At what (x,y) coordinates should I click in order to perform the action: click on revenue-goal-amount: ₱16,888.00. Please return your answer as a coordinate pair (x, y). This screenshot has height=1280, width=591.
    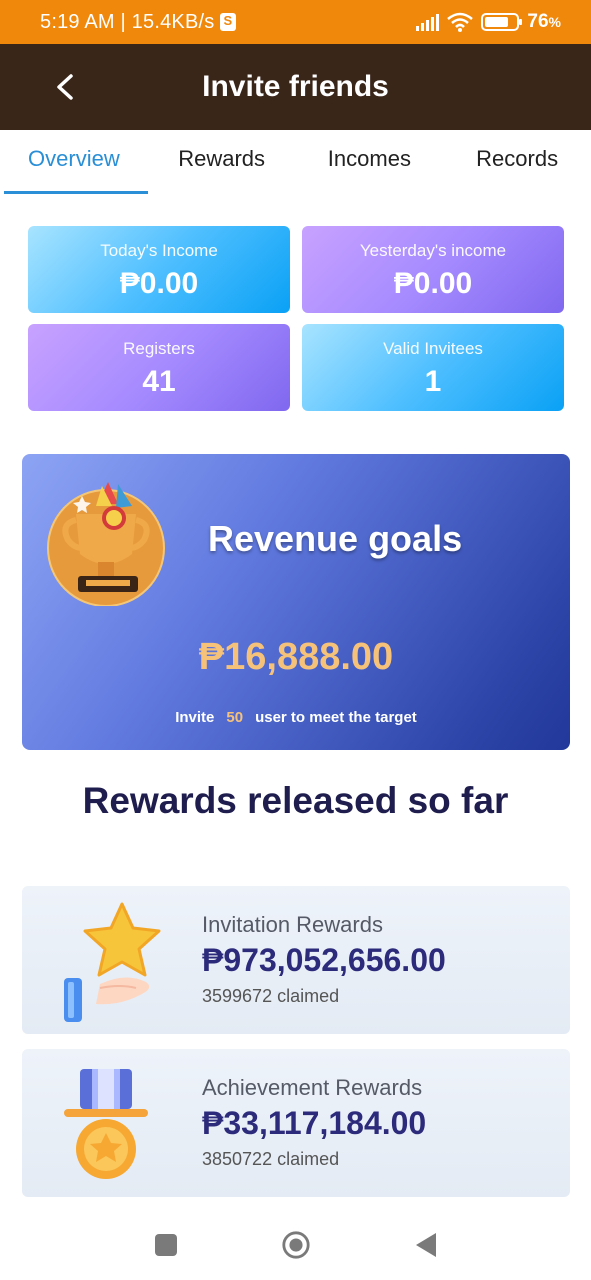
    Looking at the image, I should click on (296, 657).